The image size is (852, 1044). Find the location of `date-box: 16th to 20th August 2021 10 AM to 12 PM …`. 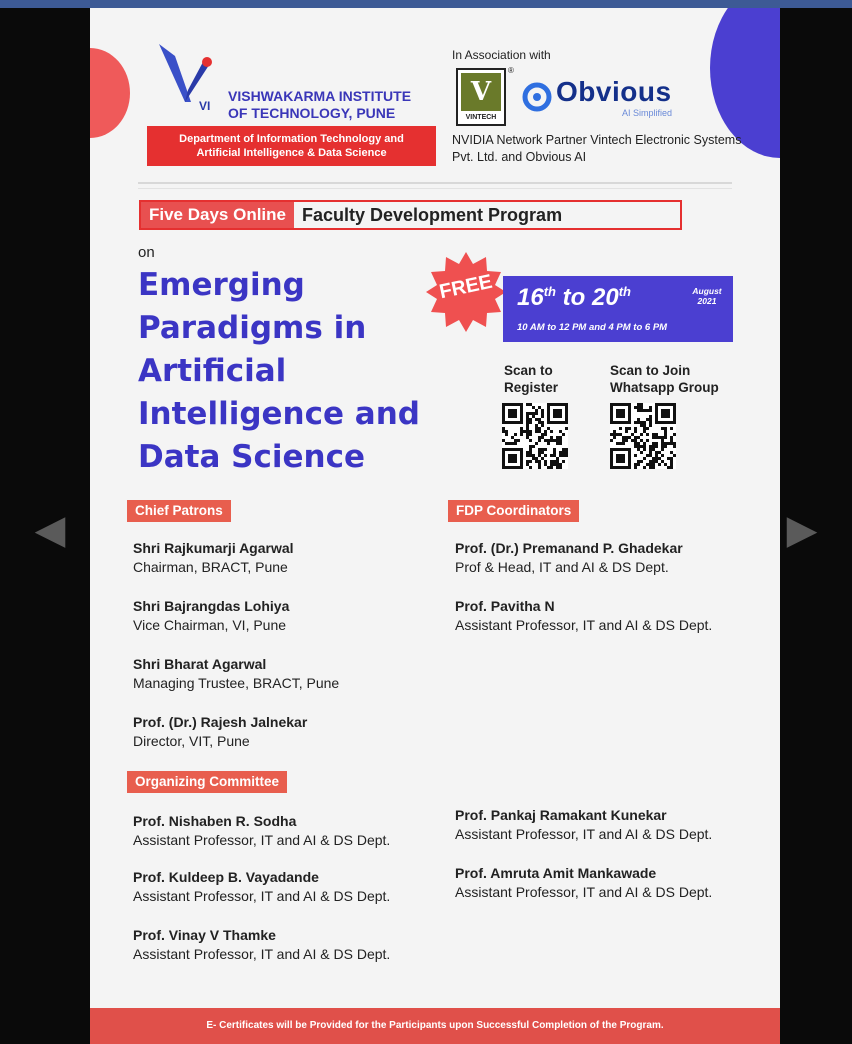

date-box: 16th to 20th August 2021 10 AM to 12 PM … is located at coordinates (618, 309).